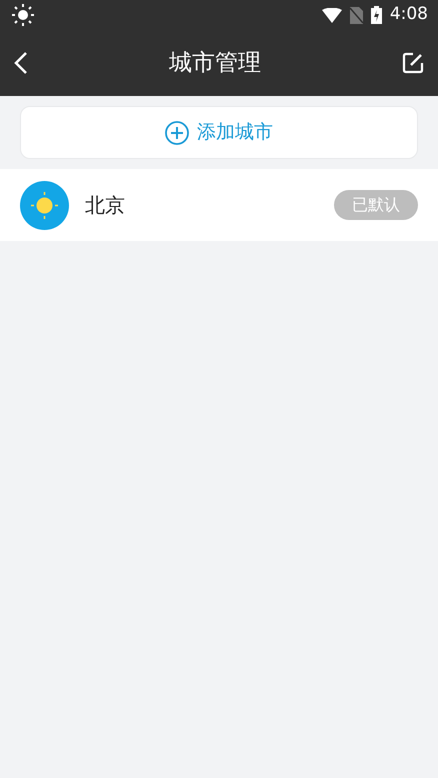  I want to click on edit-icon, so click(413, 63).